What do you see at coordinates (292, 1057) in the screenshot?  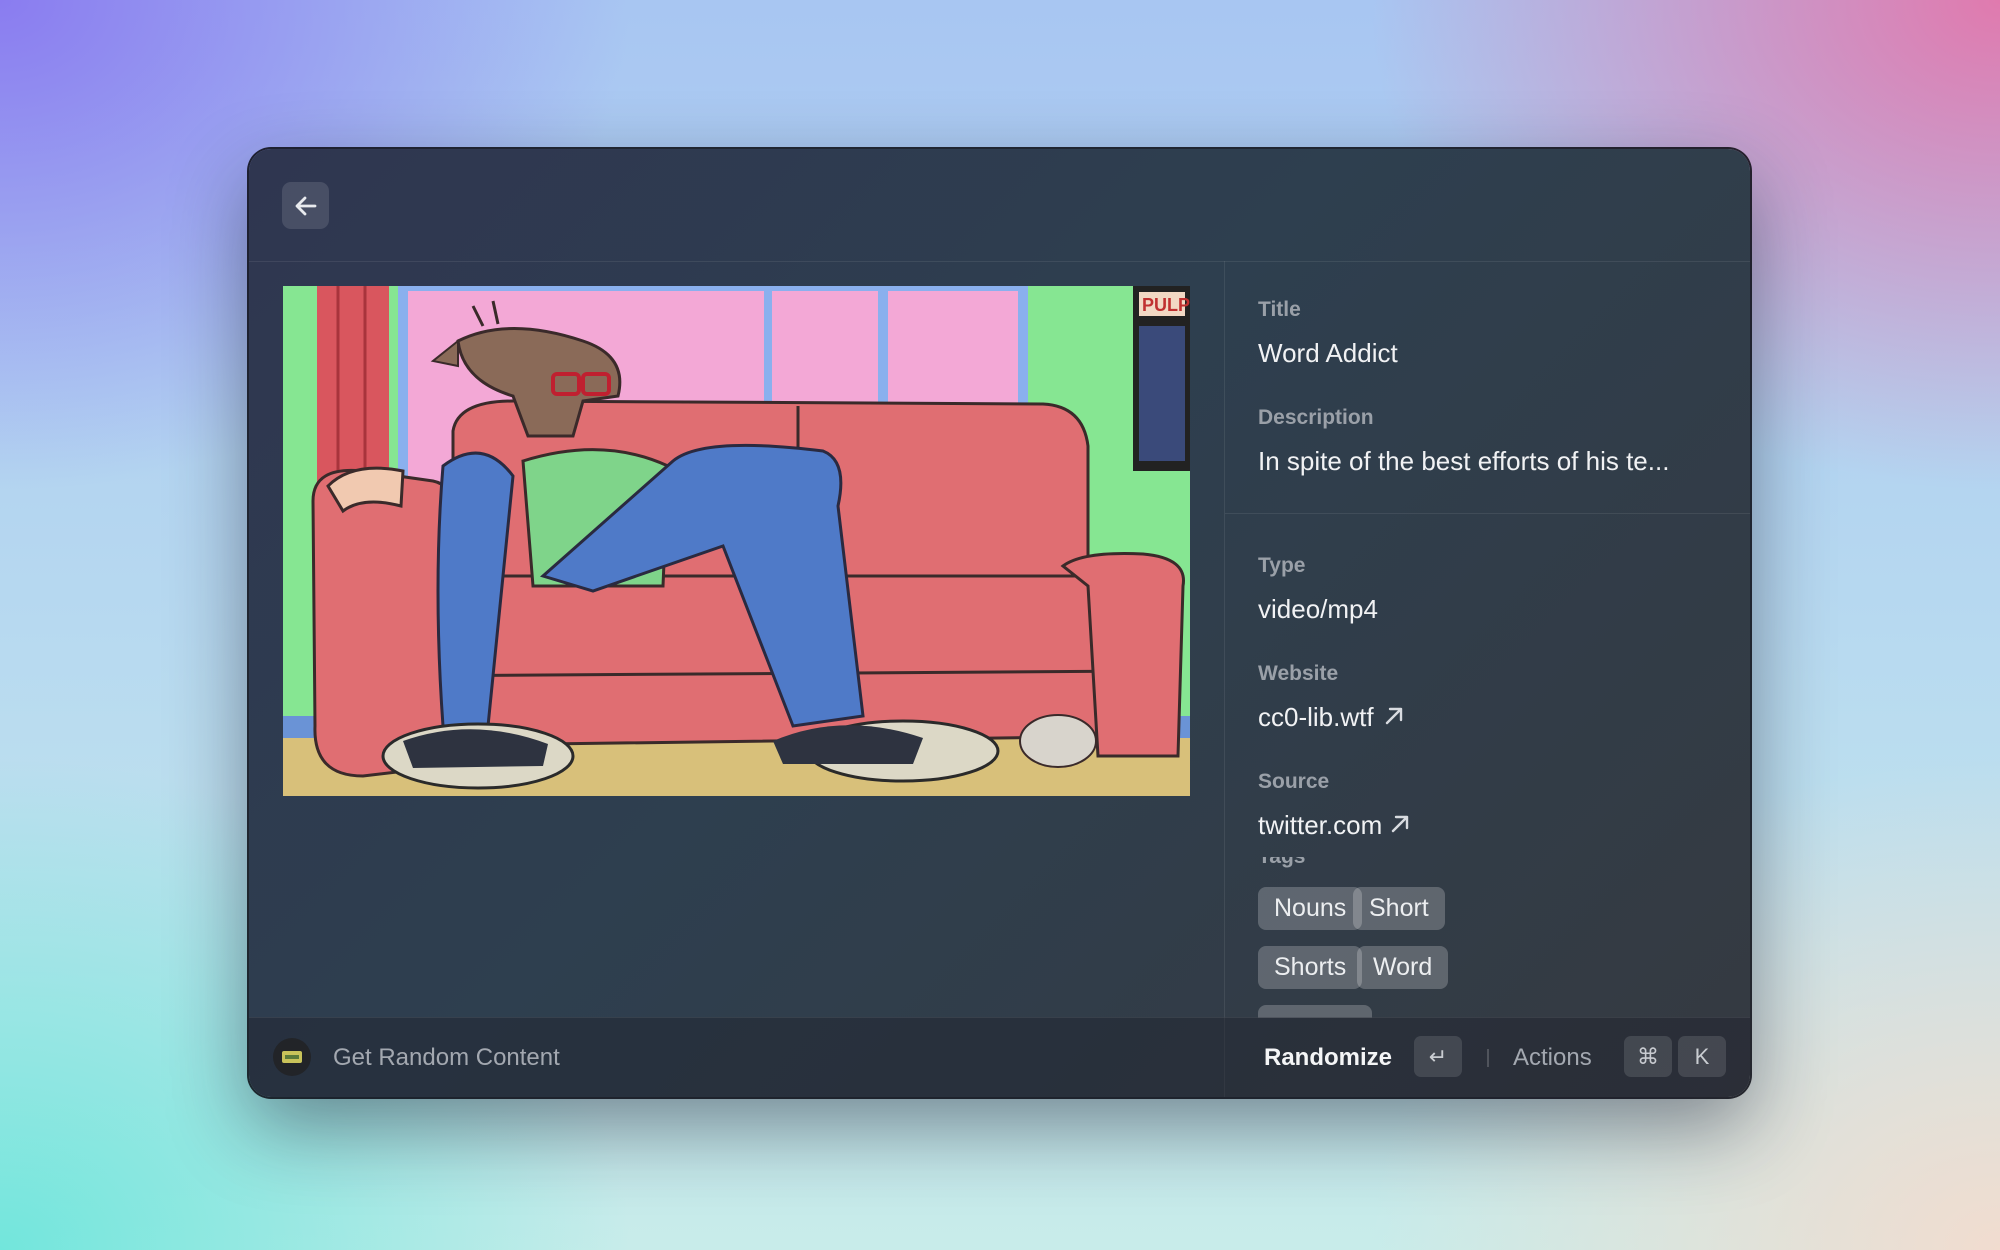 I see `ticket-icon` at bounding box center [292, 1057].